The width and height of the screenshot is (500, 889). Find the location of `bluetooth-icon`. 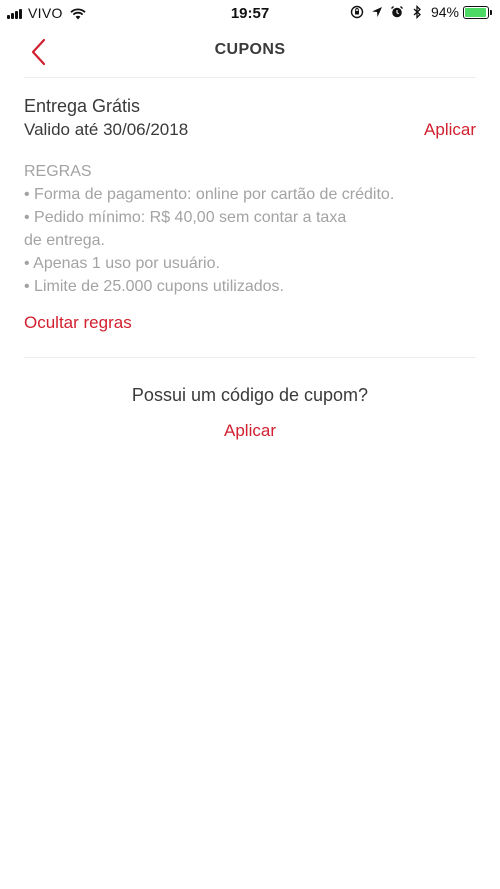

bluetooth-icon is located at coordinates (417, 12).